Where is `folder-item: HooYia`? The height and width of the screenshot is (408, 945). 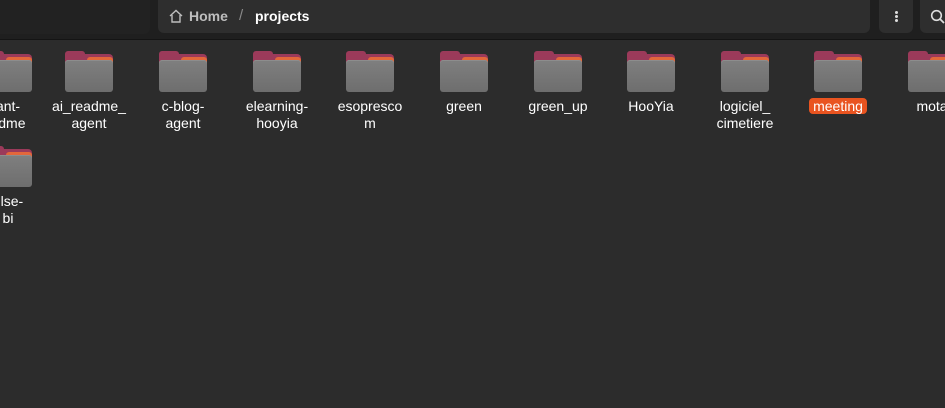
folder-item: HooYia is located at coordinates (651, 81).